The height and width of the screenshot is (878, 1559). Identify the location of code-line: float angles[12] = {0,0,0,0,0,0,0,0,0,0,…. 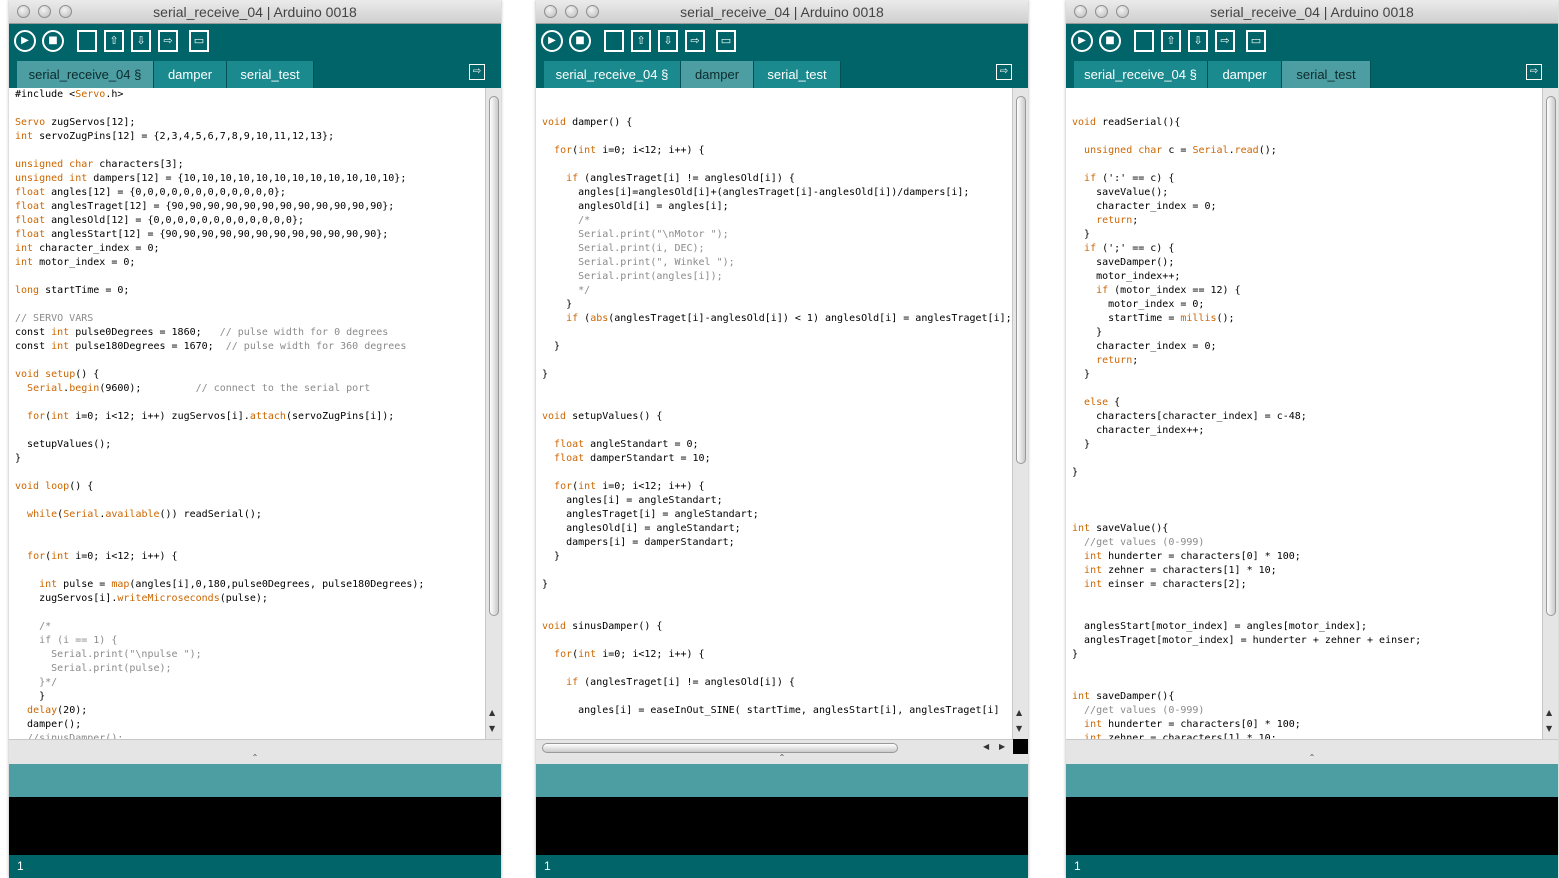
(250, 193).